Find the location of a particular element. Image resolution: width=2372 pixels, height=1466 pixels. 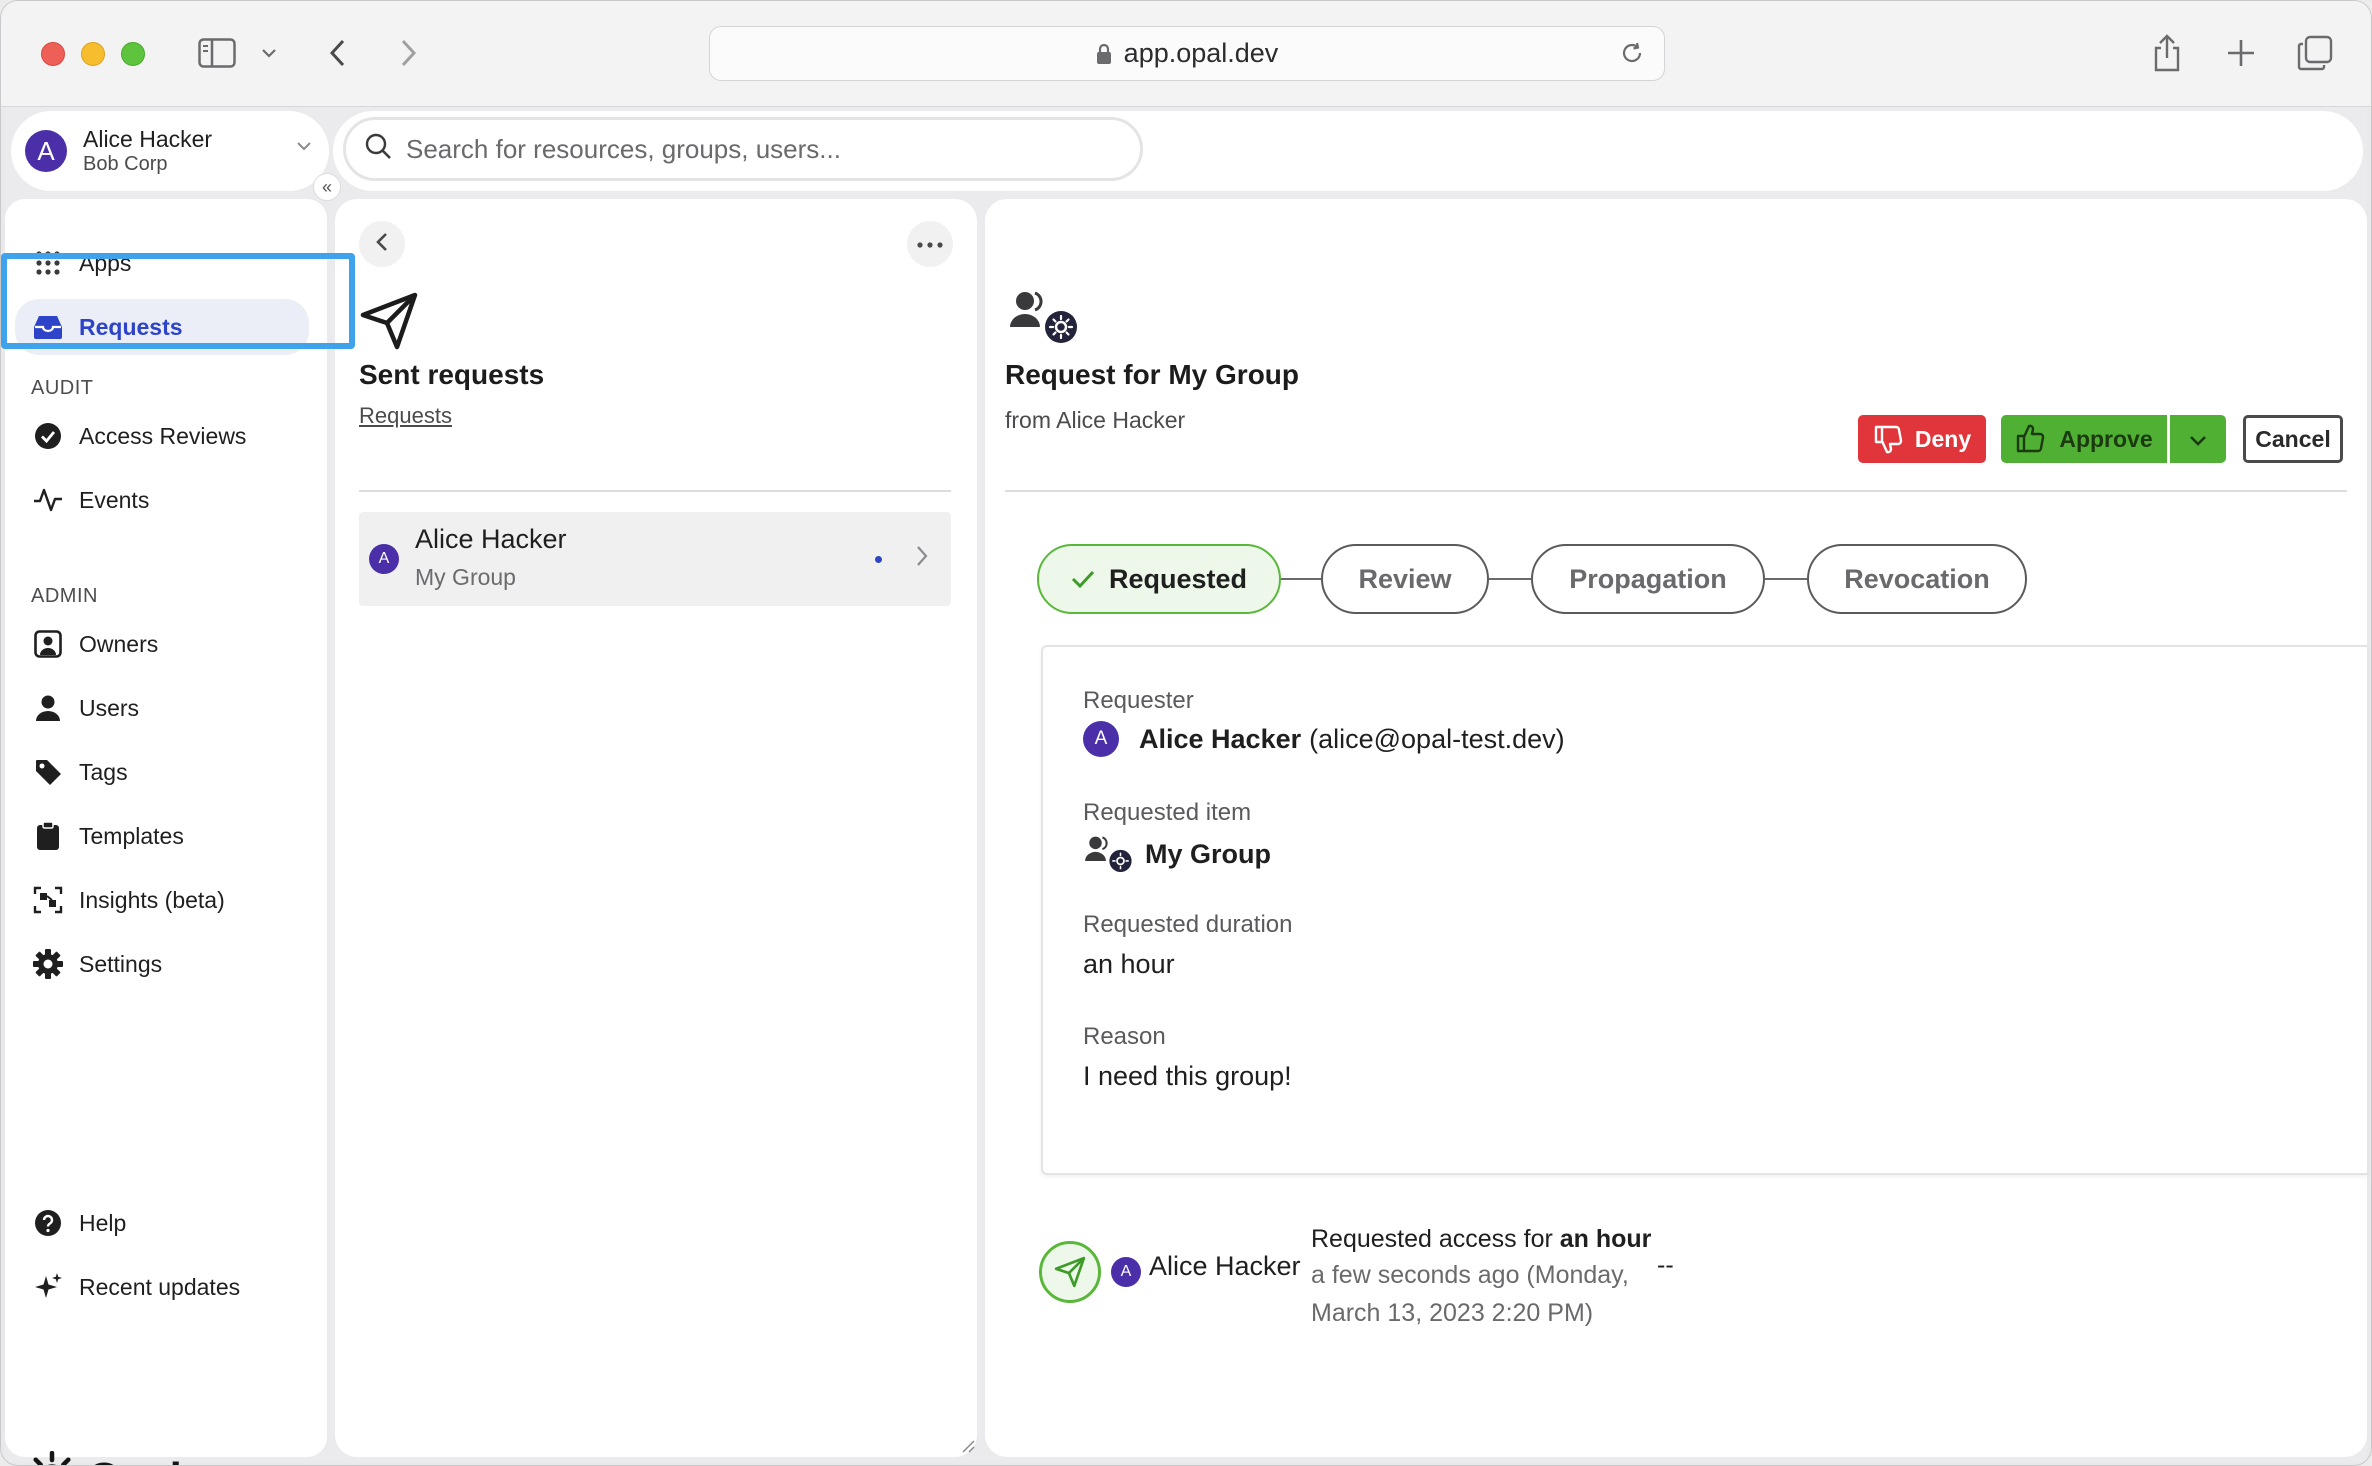

address-bar: app.opal.dev is located at coordinates (1187, 53).